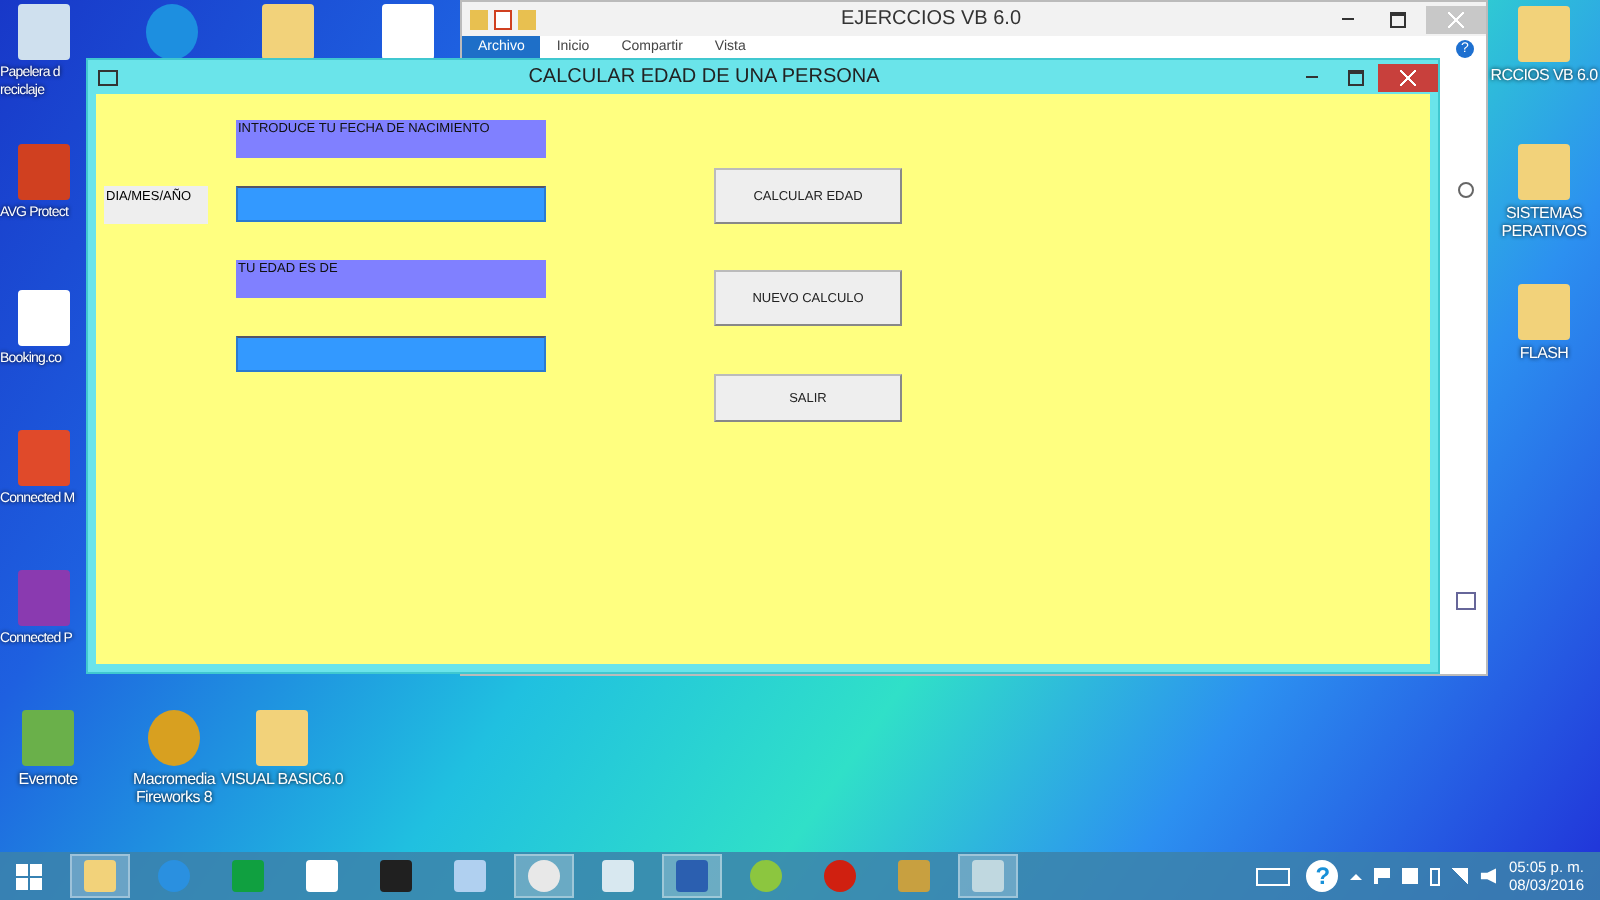 This screenshot has height=900, width=1600. Describe the element at coordinates (282, 779) in the screenshot. I see `desktop-icon-label: VISUAL BASIC6.0` at that location.